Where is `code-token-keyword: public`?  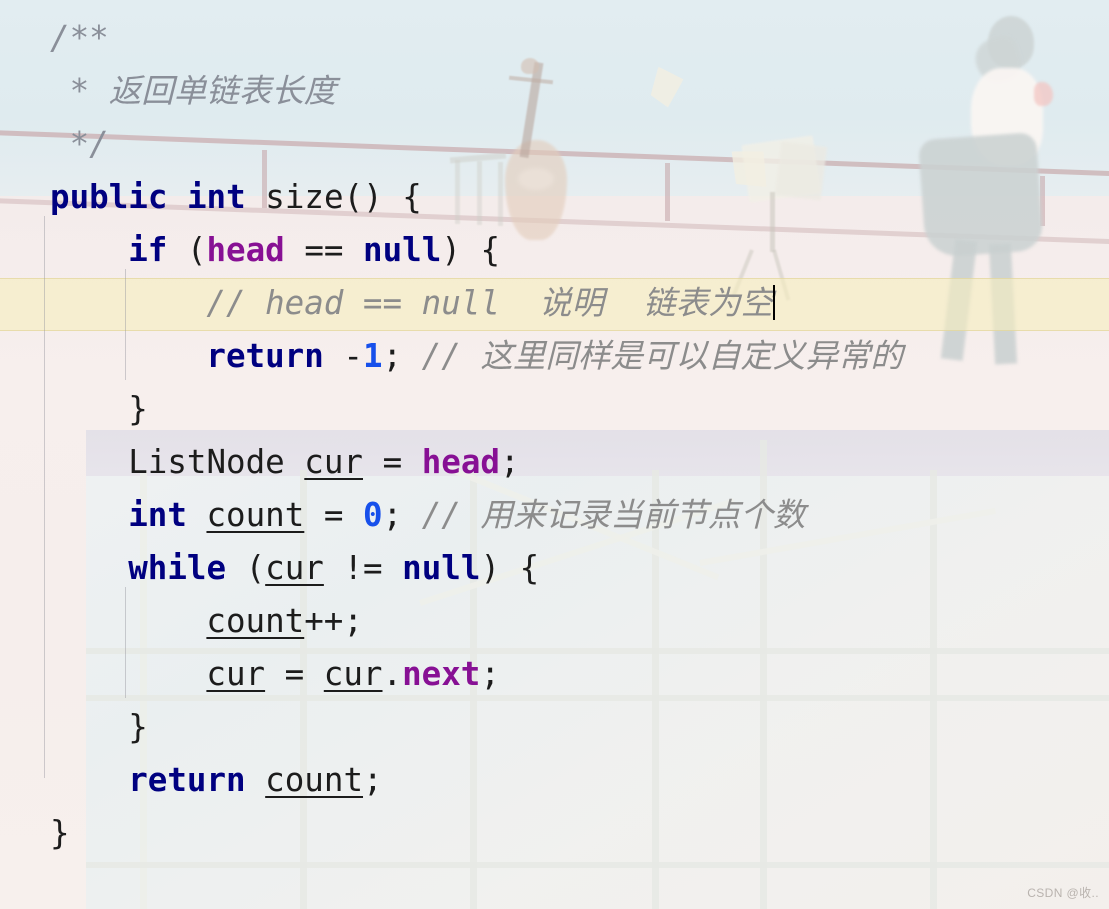
code-token-keyword: public is located at coordinates (109, 197).